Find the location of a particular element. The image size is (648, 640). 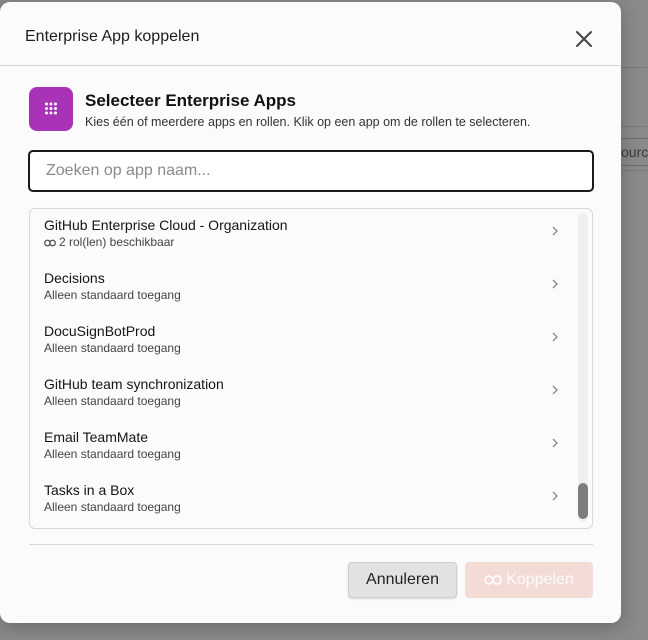

list-item: Email TeamMate Alleen standaard toegang is located at coordinates (302, 447).